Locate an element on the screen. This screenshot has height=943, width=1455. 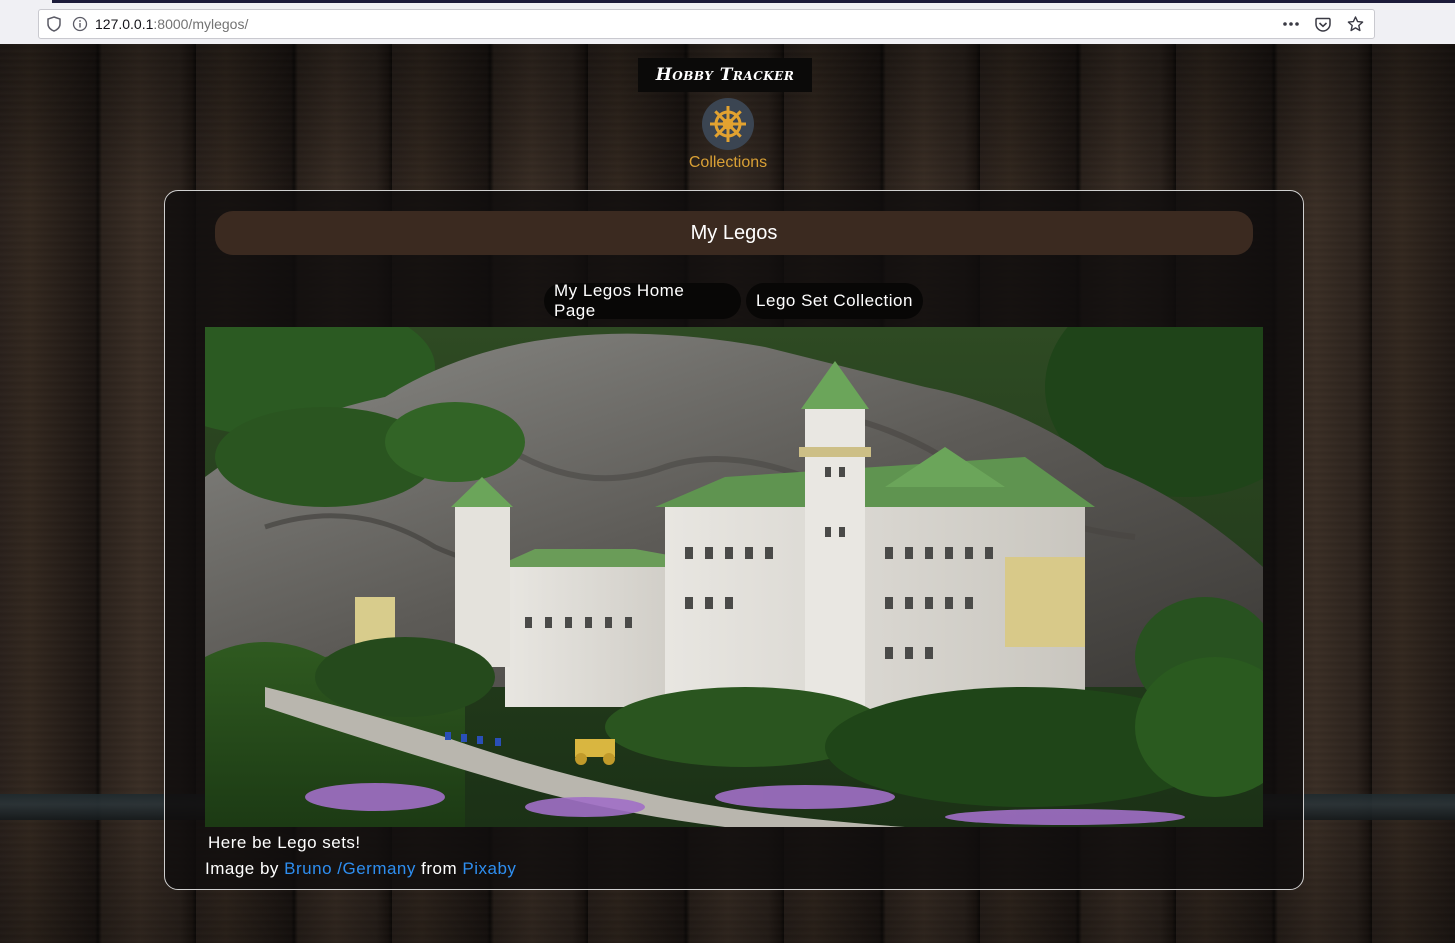
brand-logo: Hobby Tracker is located at coordinates (725, 75).